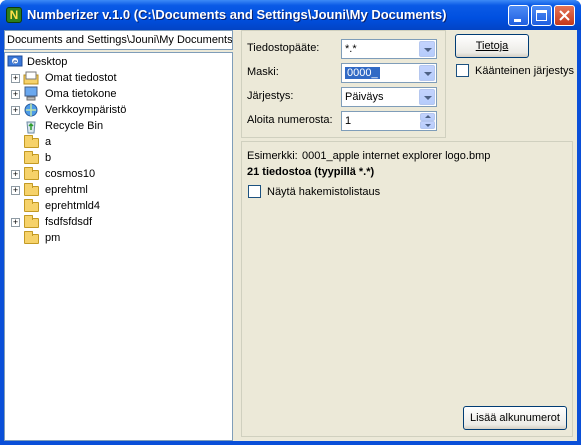 The height and width of the screenshot is (445, 581). I want to click on reverse-order-checkbox, so click(462, 70).